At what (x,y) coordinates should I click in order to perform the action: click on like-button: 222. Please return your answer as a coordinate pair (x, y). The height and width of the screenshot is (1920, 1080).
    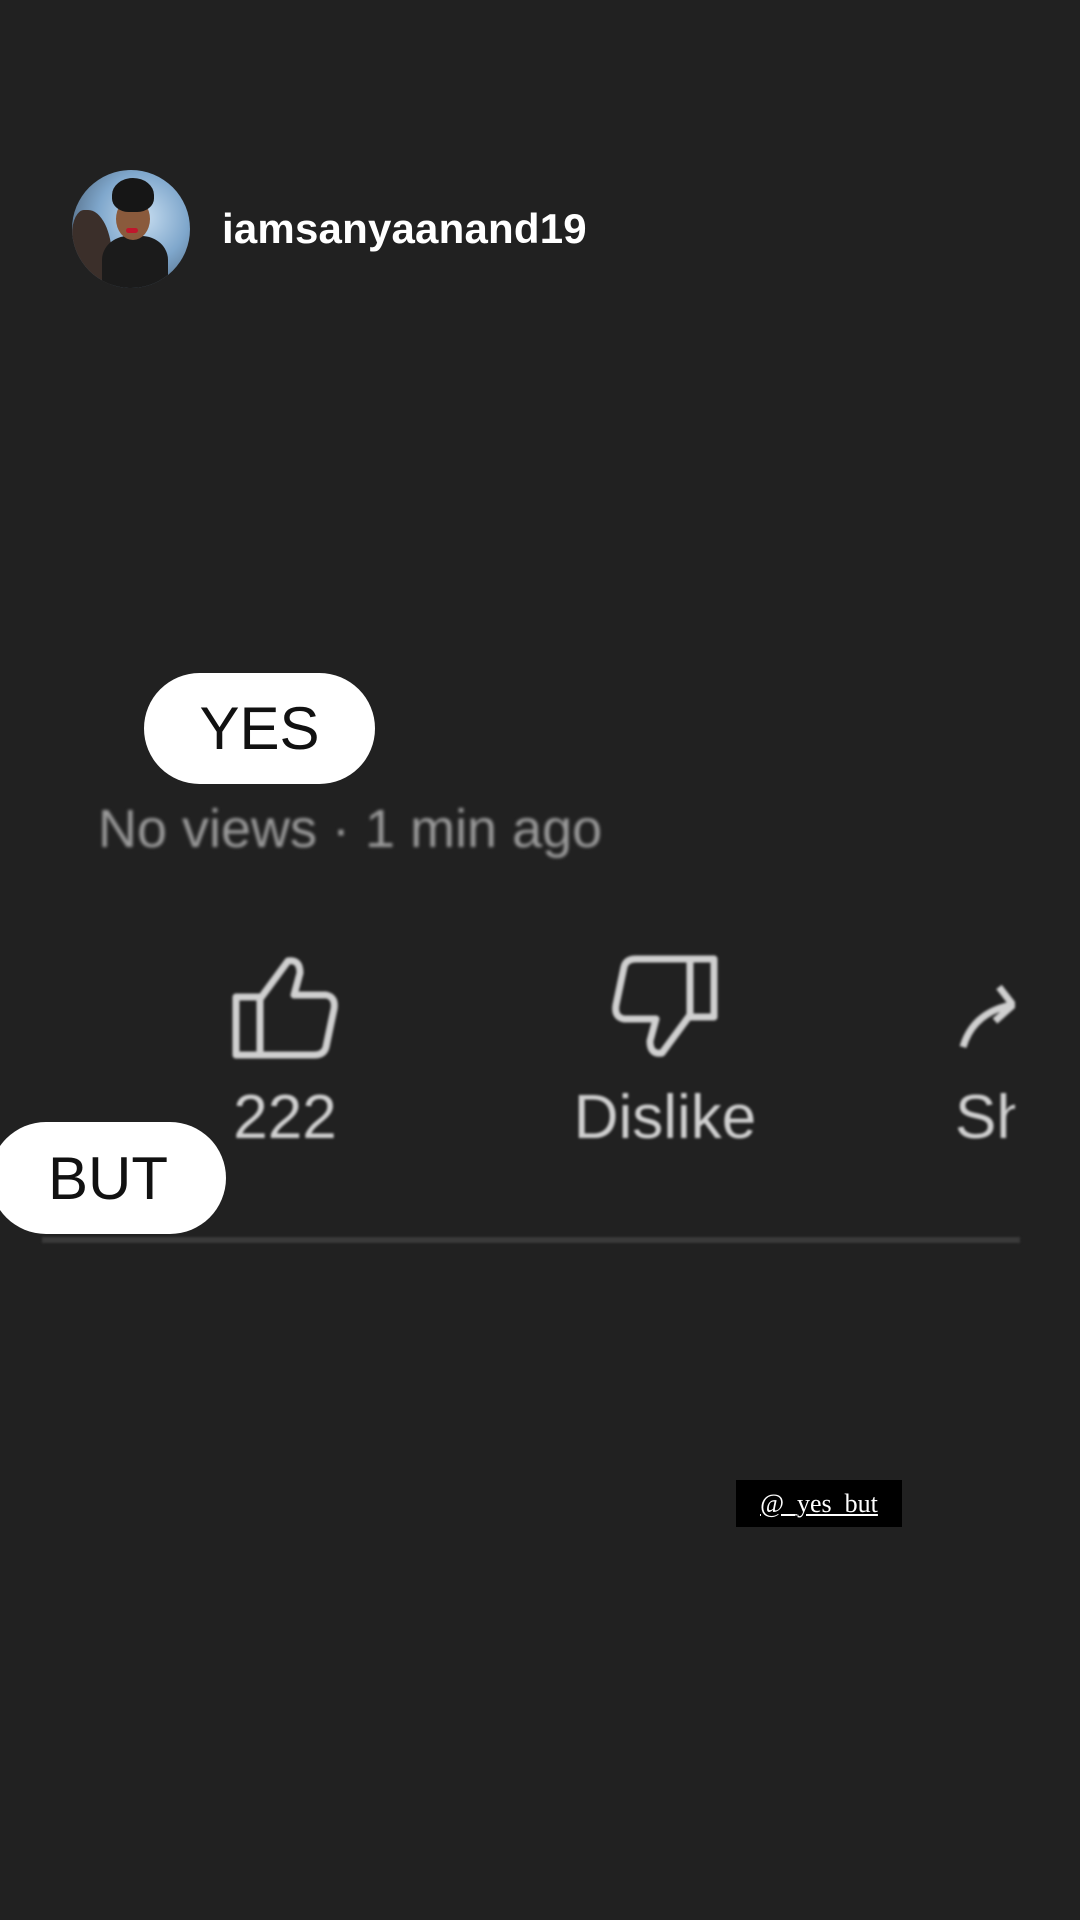
    Looking at the image, I should click on (285, 1054).